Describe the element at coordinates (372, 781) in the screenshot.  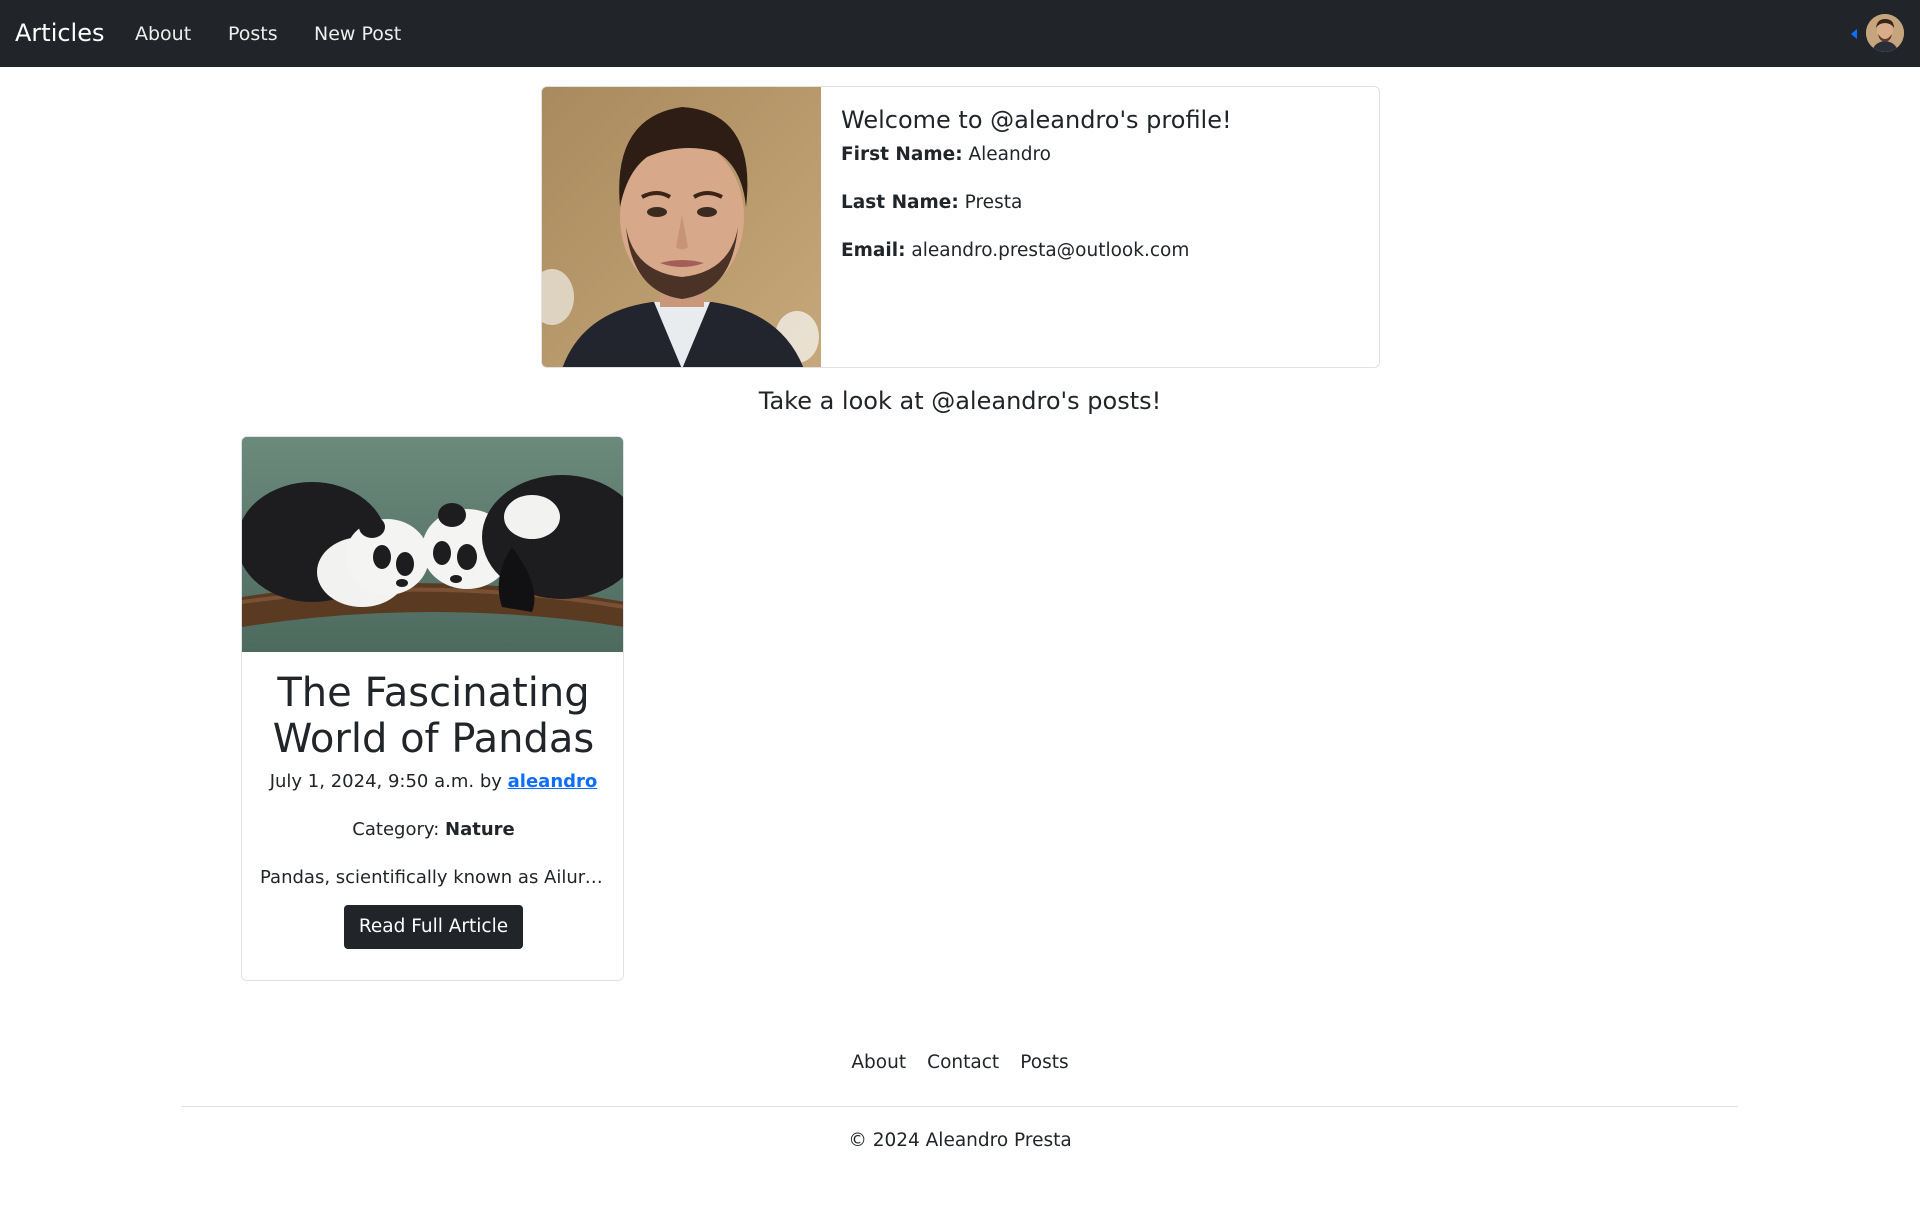
I see `post-date: July 1, 2024, 9:50 a.m.` at that location.